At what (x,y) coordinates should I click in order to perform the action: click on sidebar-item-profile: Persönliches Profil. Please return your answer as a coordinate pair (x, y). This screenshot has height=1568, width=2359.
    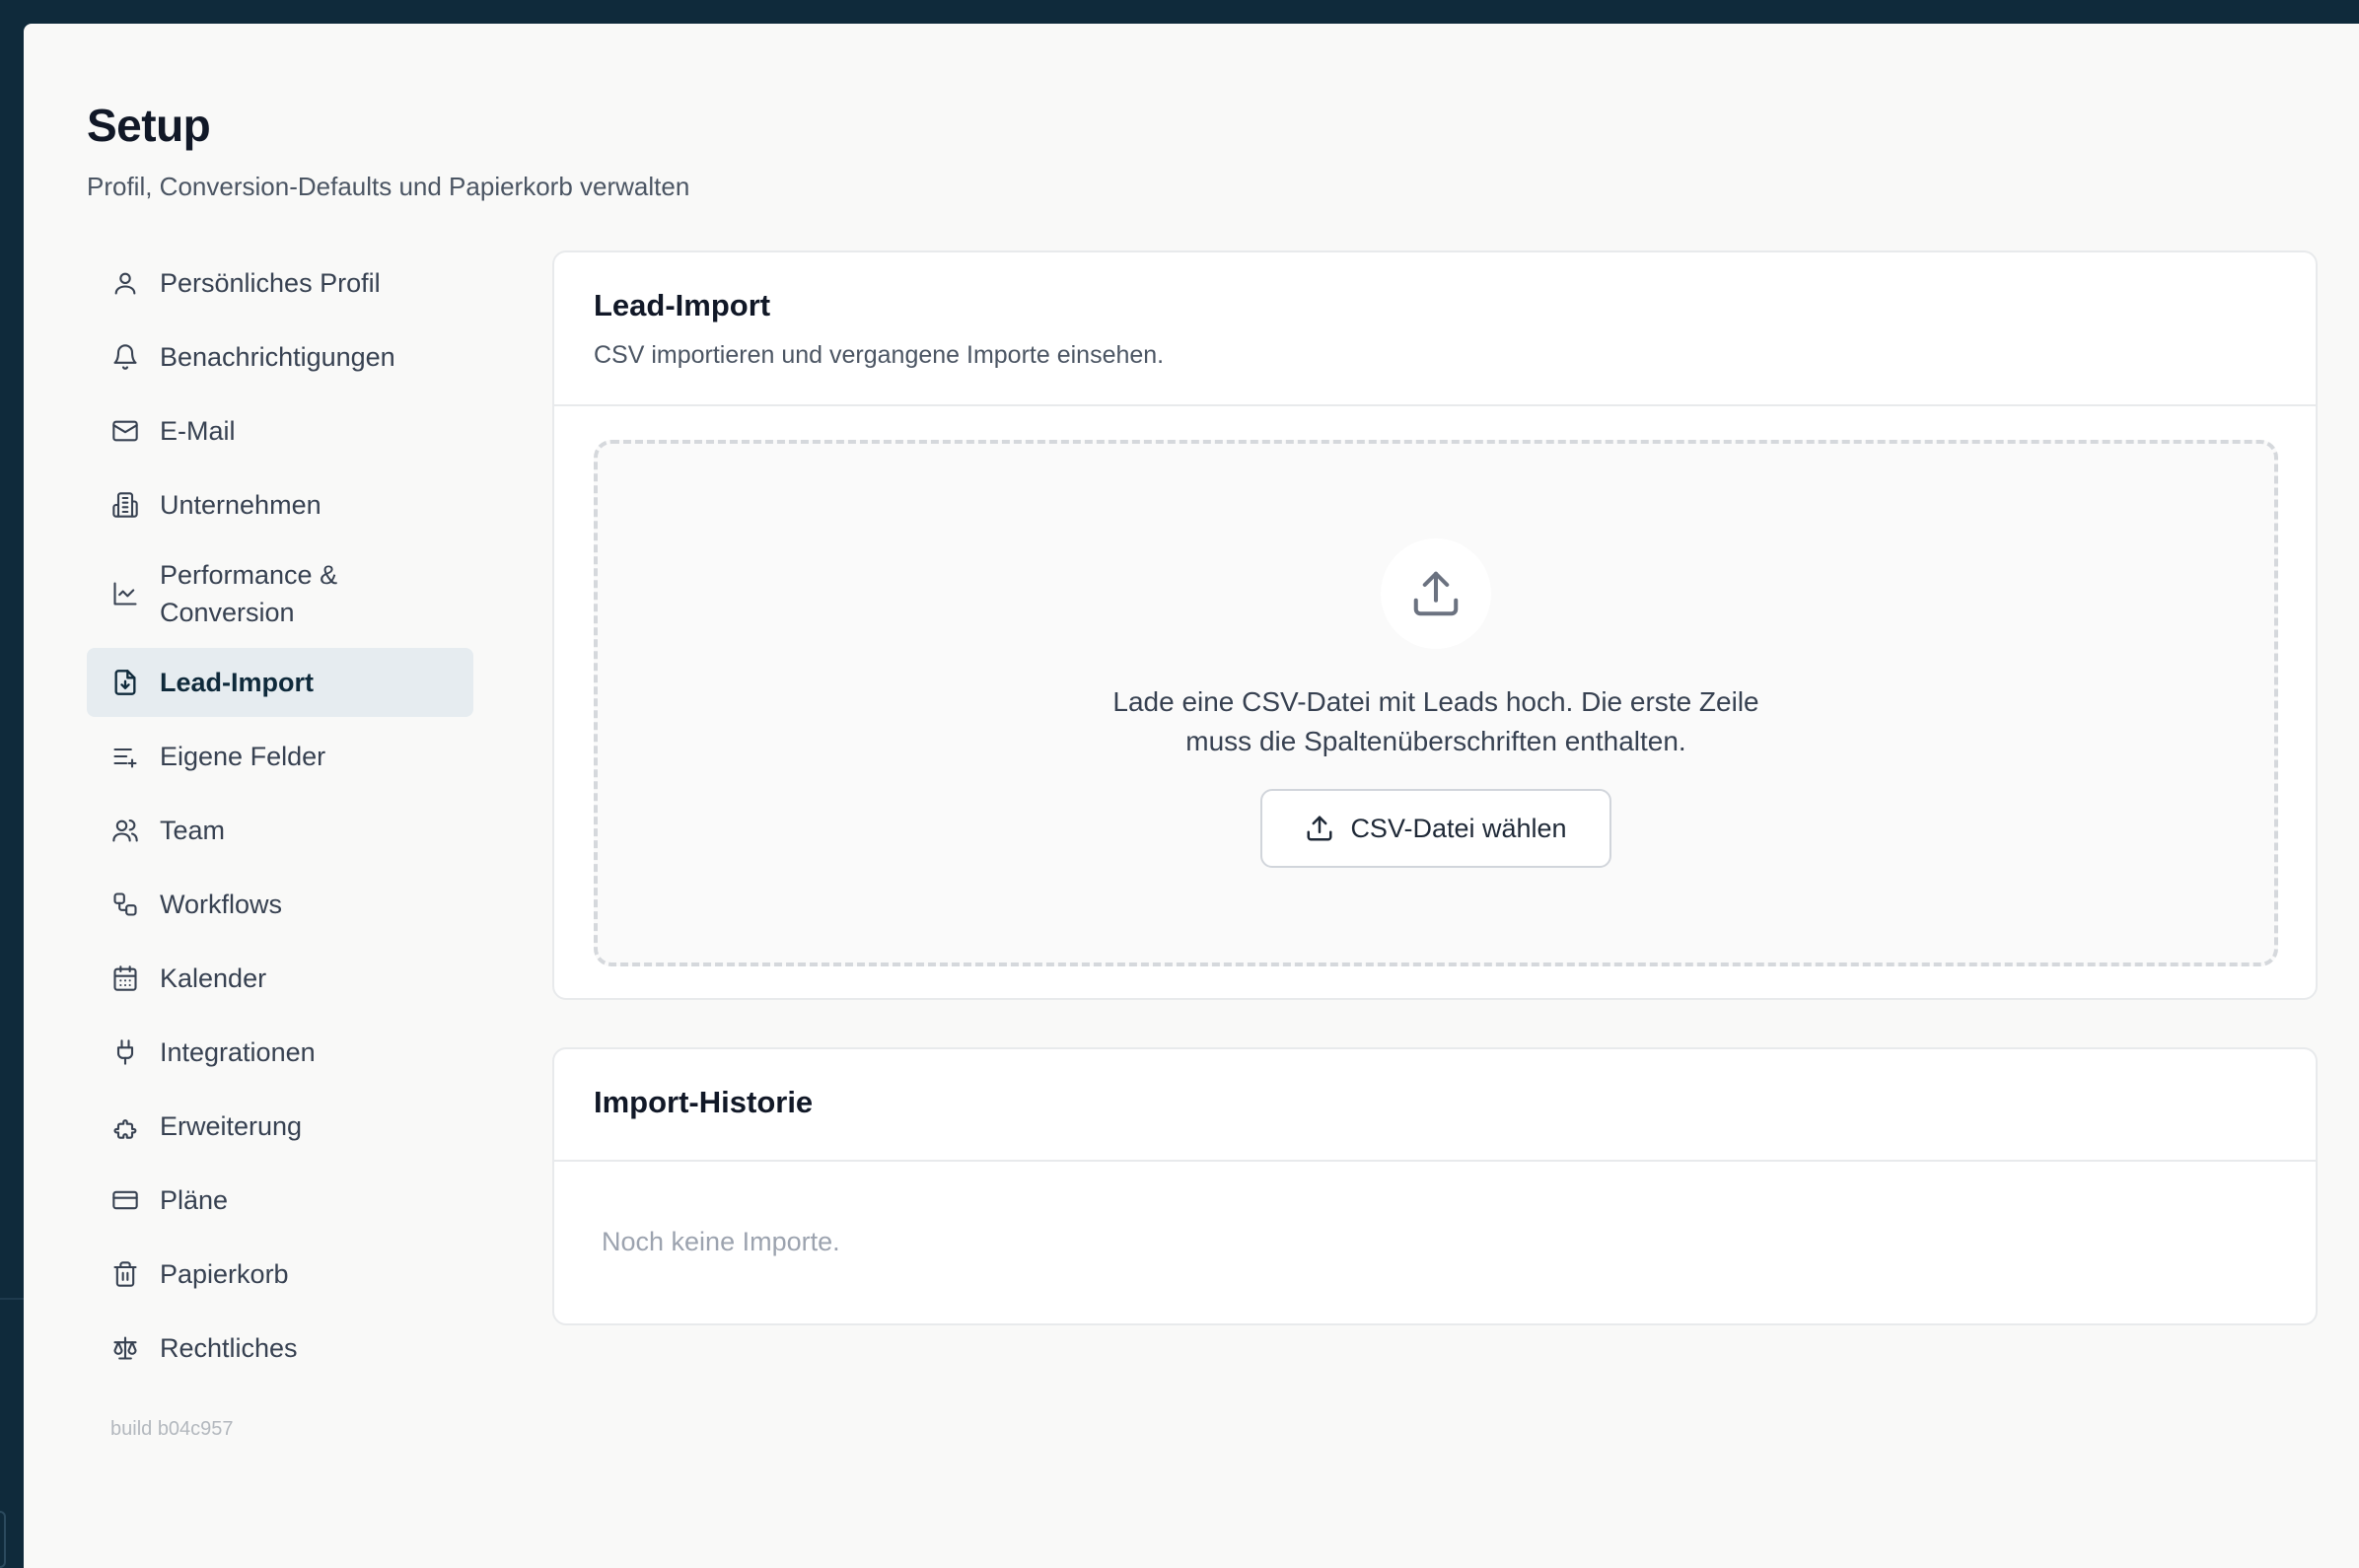
    Looking at the image, I should click on (280, 283).